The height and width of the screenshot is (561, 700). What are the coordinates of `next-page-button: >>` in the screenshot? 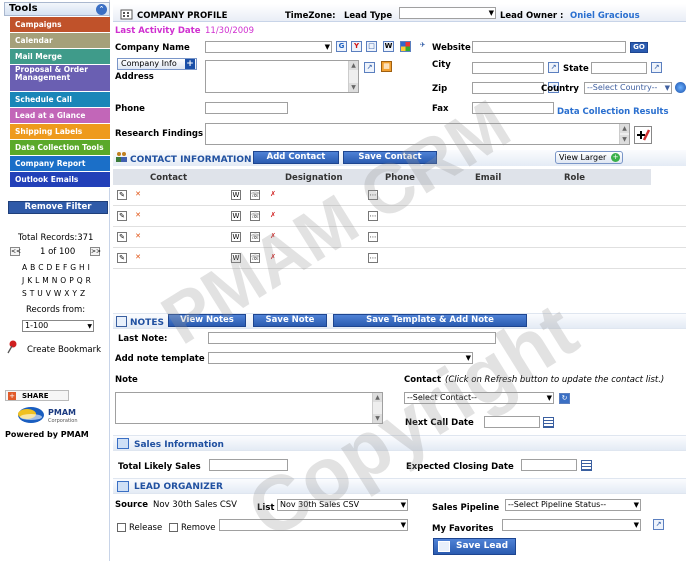 It's located at (95, 251).